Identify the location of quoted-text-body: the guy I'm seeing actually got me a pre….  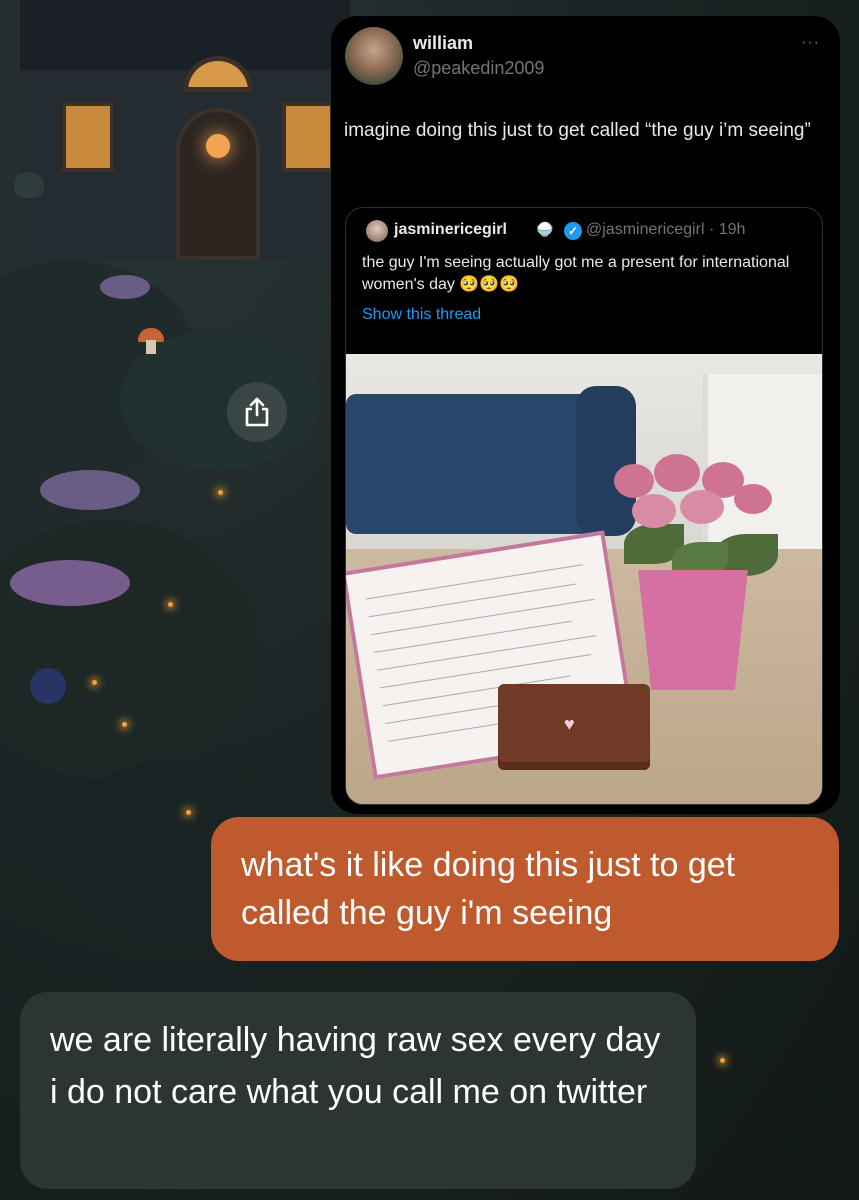
(576, 273).